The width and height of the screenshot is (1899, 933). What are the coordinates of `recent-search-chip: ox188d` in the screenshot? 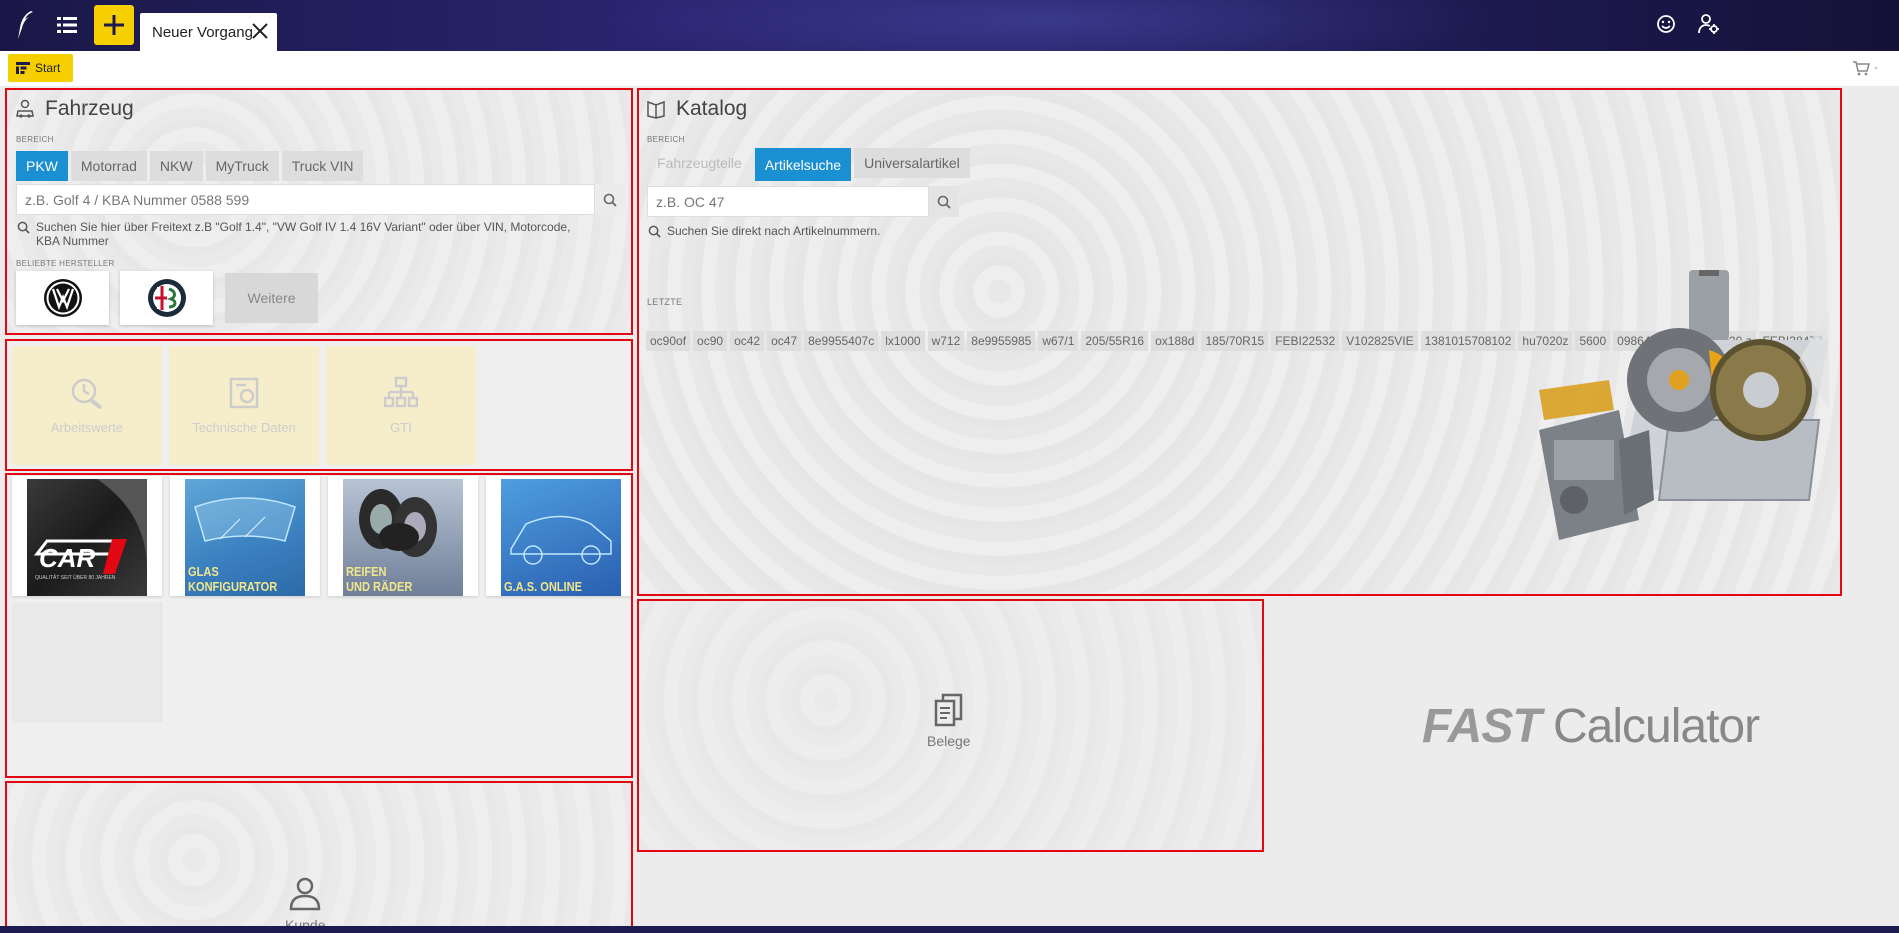 It's located at (1175, 341).